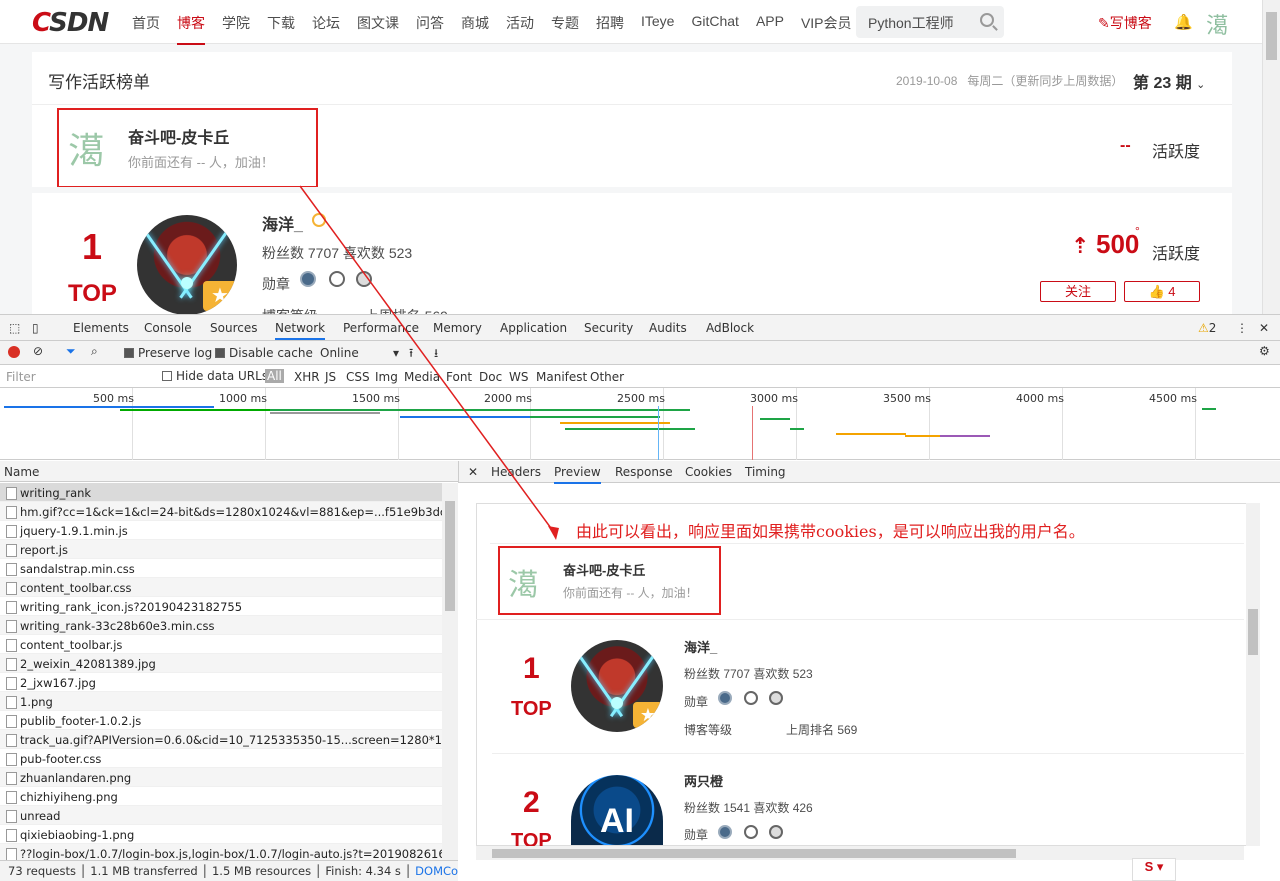 The image size is (1280, 881). What do you see at coordinates (378, 29) in the screenshot?
I see `nav-link-course: 图文课` at bounding box center [378, 29].